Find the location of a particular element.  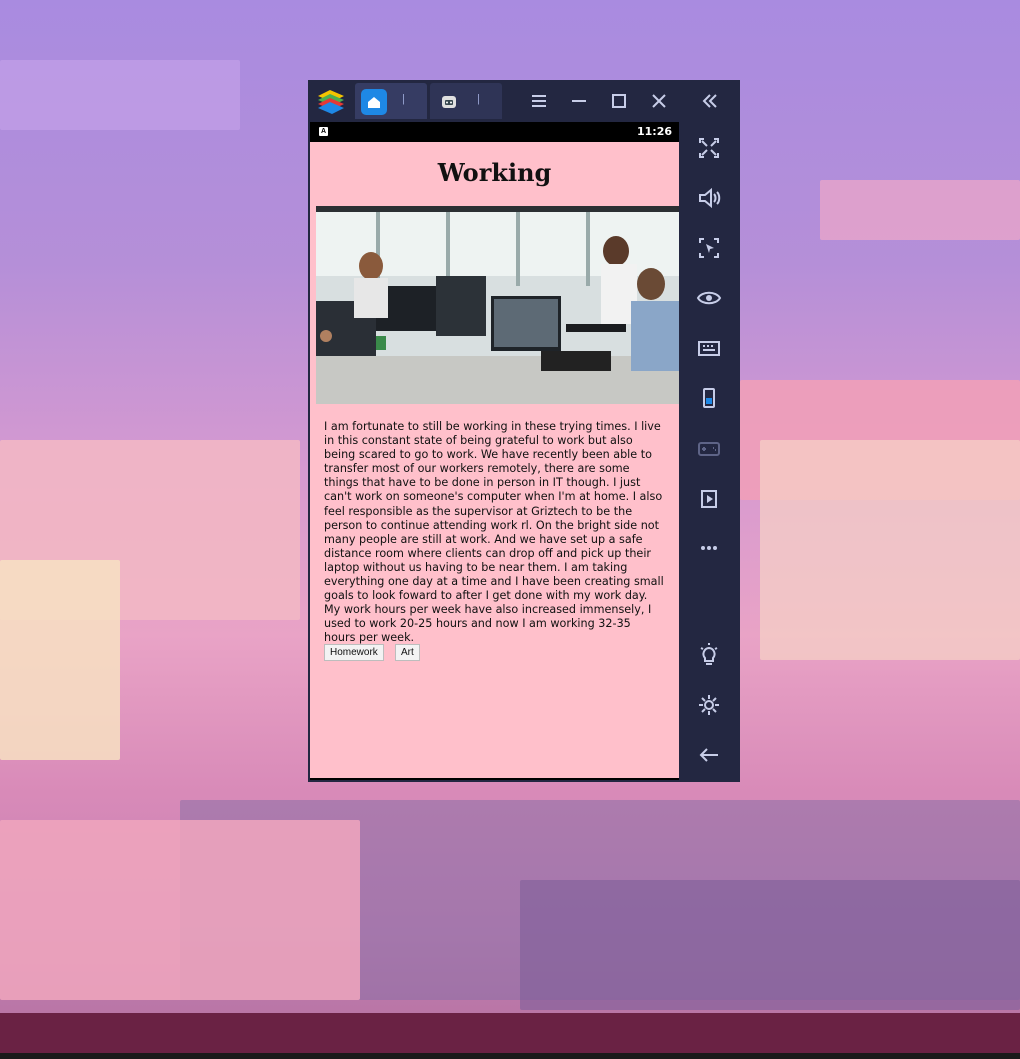

menu-icon is located at coordinates (539, 101).